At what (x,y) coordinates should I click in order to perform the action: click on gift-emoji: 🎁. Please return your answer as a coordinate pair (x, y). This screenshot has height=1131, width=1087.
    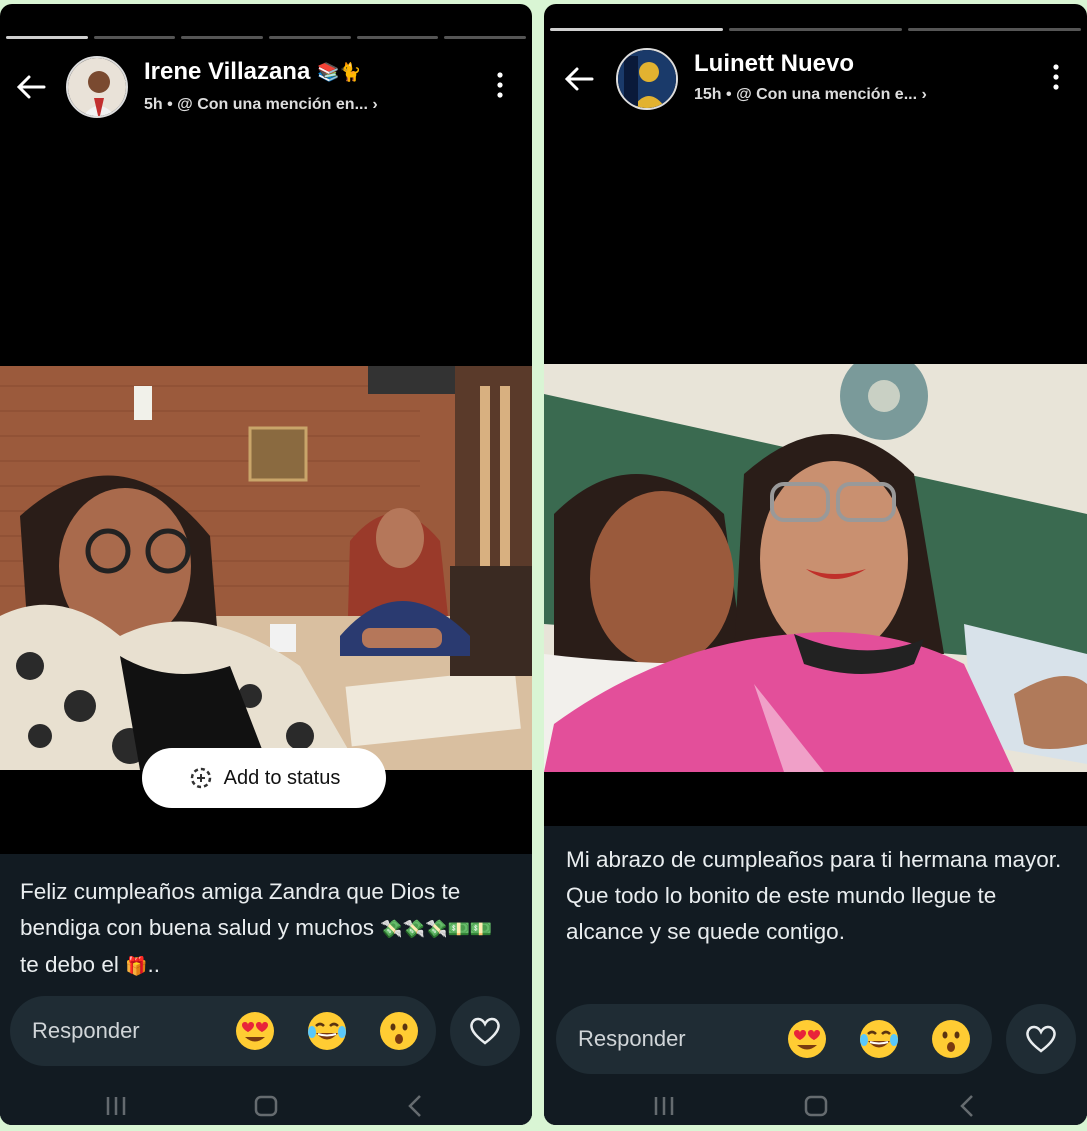
    Looking at the image, I should click on (136, 966).